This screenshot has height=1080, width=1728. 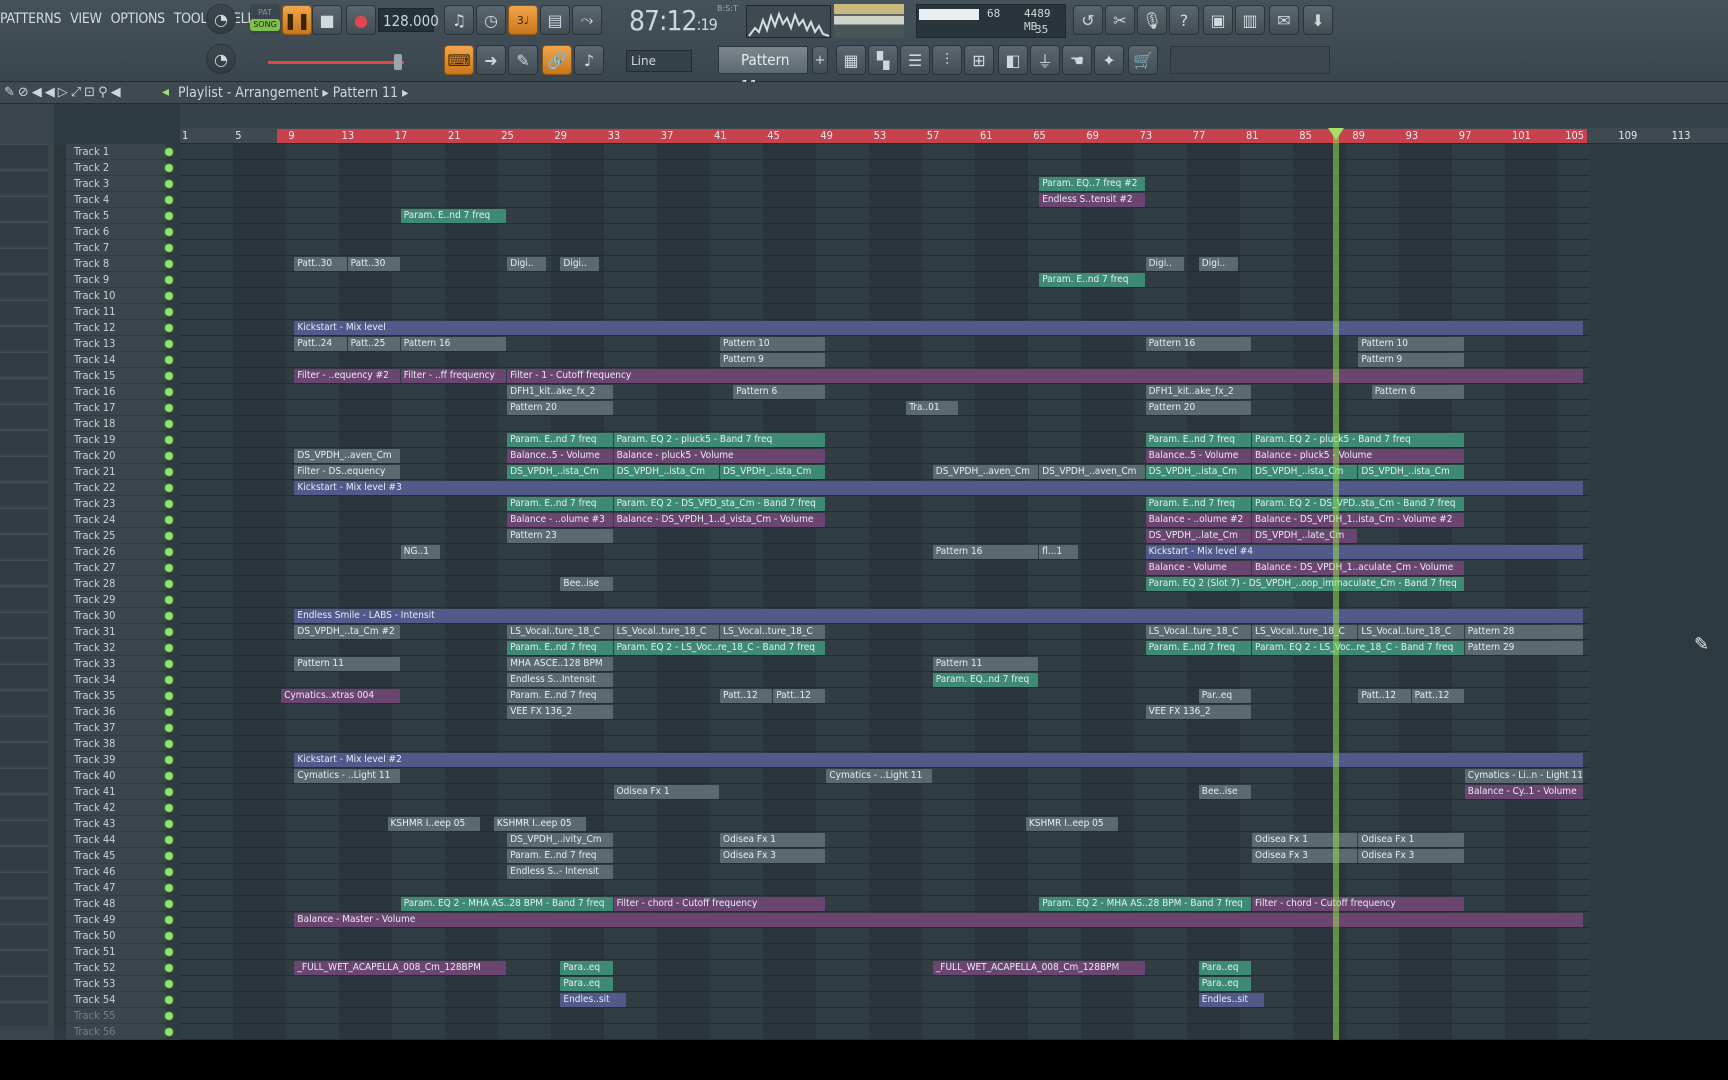 What do you see at coordinates (94, 887) in the screenshot?
I see `track-name: Track 47` at bounding box center [94, 887].